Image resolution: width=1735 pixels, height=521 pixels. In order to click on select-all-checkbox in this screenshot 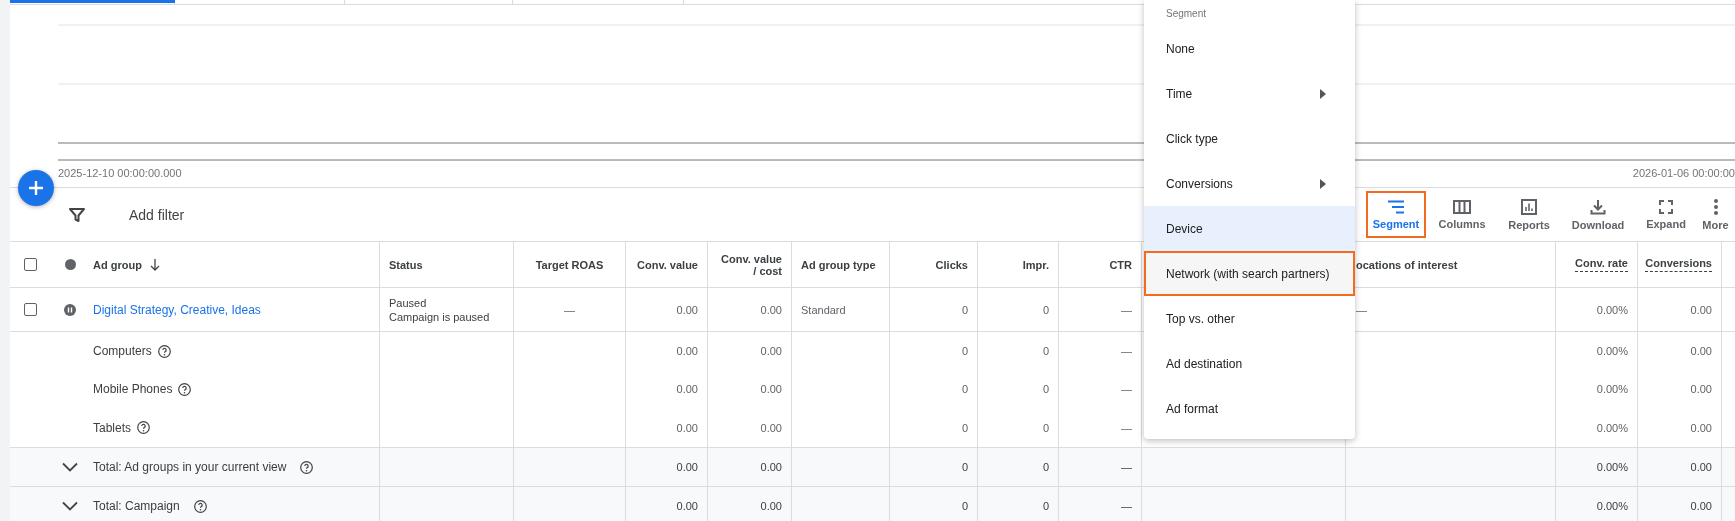, I will do `click(30, 264)`.